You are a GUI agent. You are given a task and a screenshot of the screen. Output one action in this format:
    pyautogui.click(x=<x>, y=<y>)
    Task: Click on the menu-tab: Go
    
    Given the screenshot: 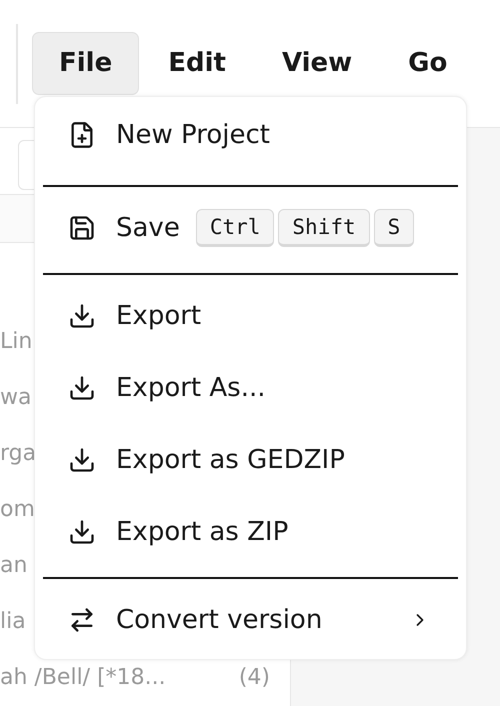 What is the action you would take?
    pyautogui.click(x=427, y=63)
    